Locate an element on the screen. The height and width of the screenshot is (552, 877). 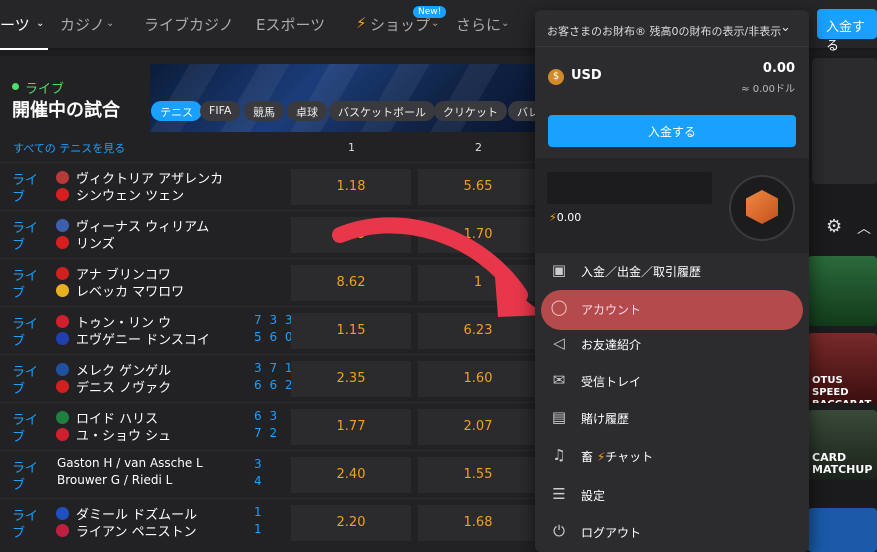
dollar-coin-icon: $ is located at coordinates (556, 77).